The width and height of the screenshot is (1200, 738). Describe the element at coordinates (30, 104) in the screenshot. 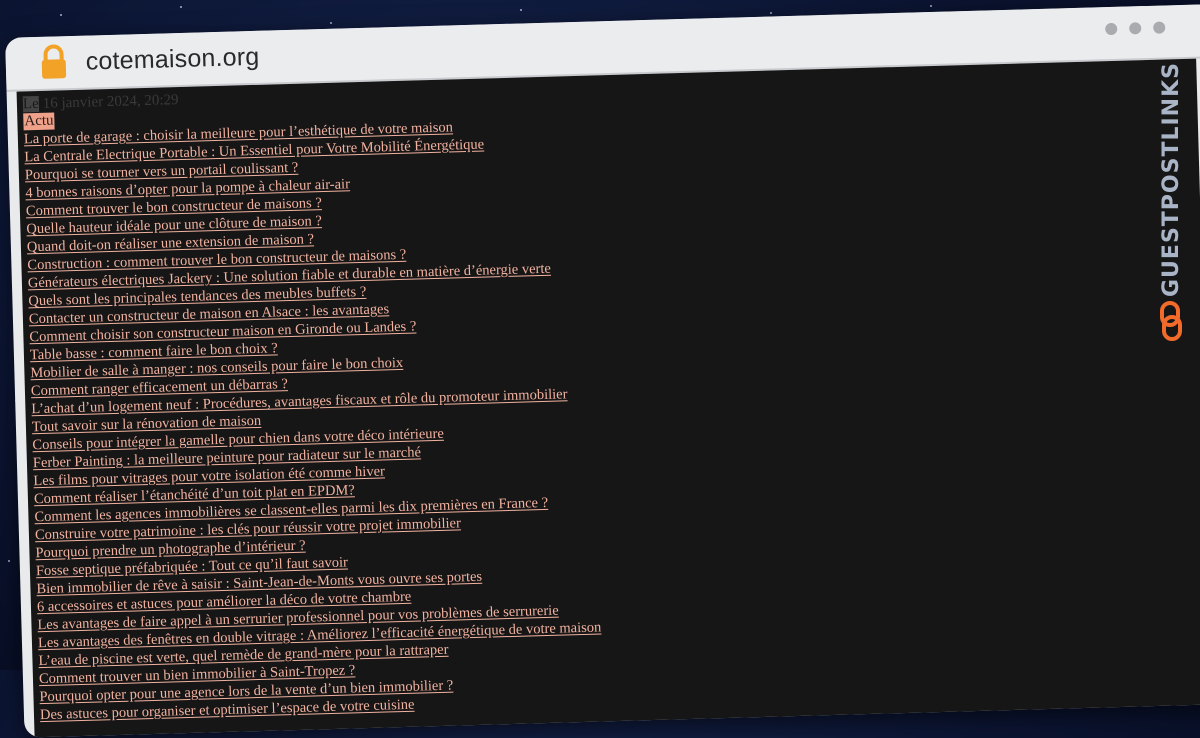

I see `date-prefix: Le` at that location.